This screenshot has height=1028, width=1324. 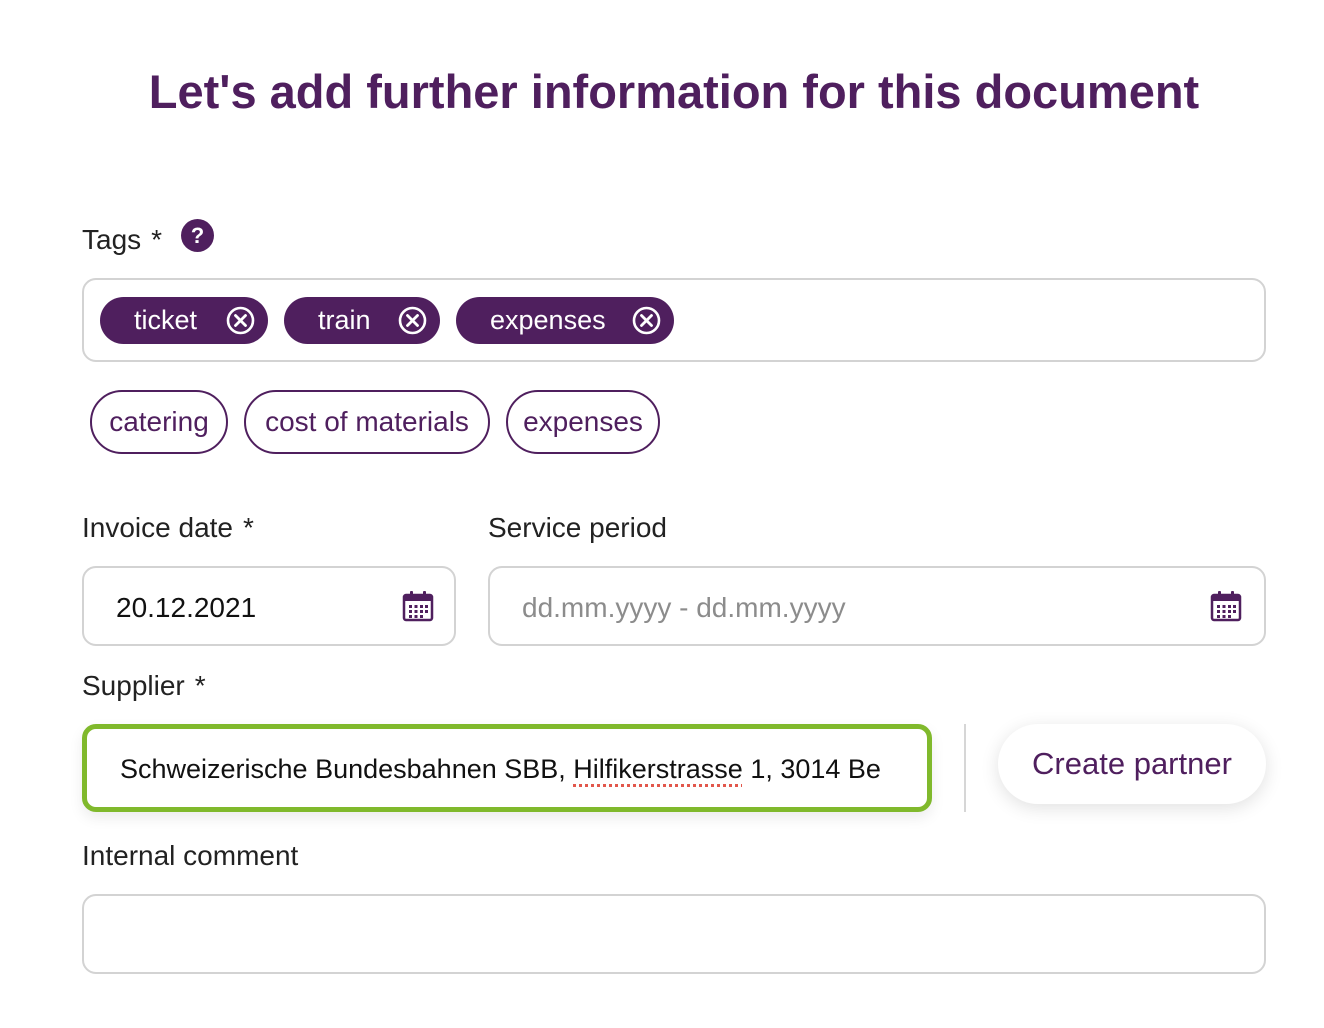 I want to click on tag-chip-expenses: expenses, so click(x=565, y=320).